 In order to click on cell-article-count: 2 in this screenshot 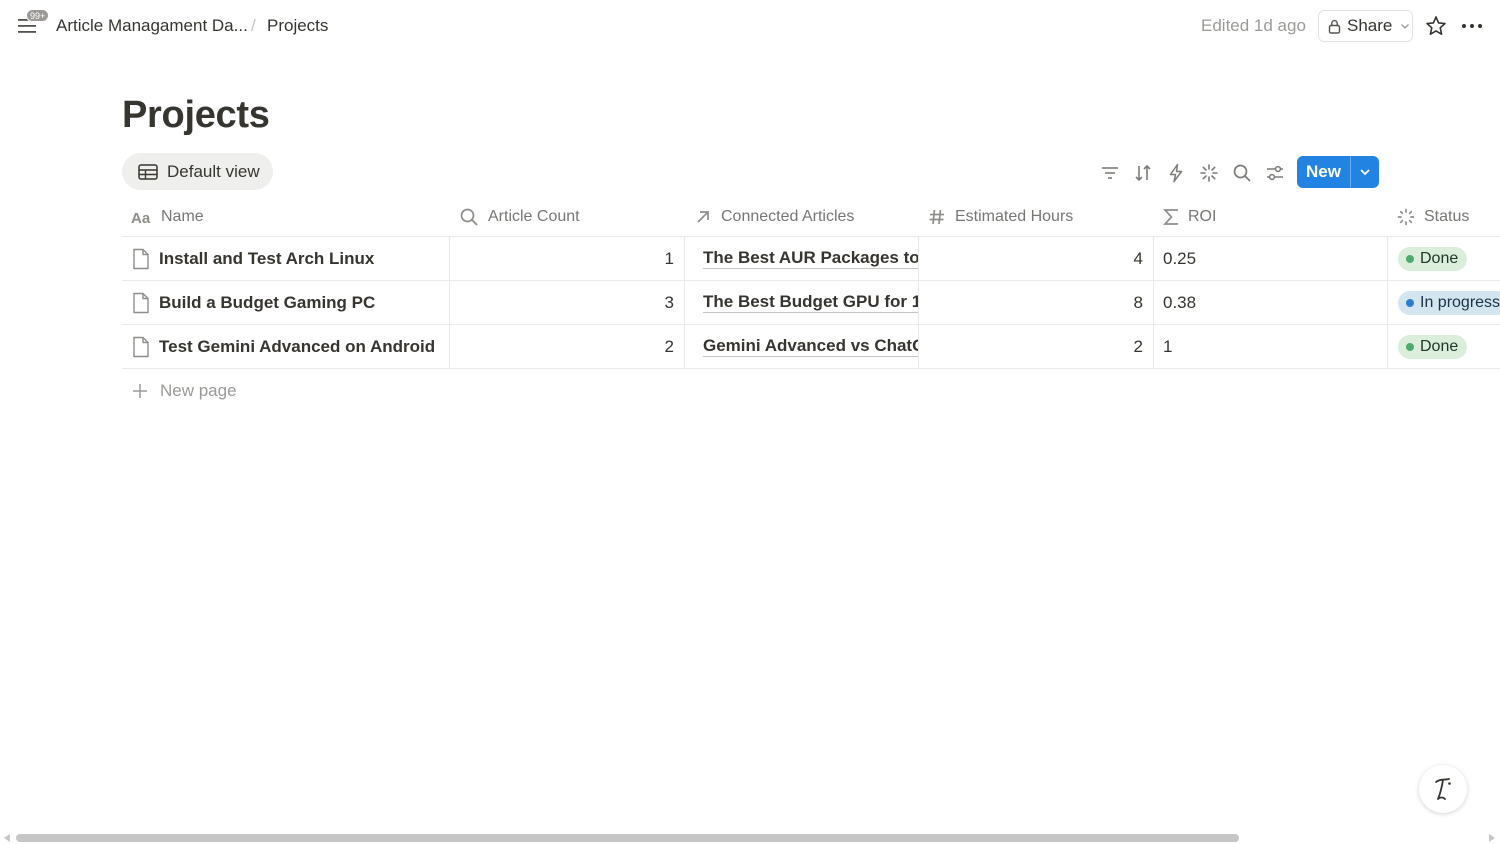, I will do `click(566, 346)`.